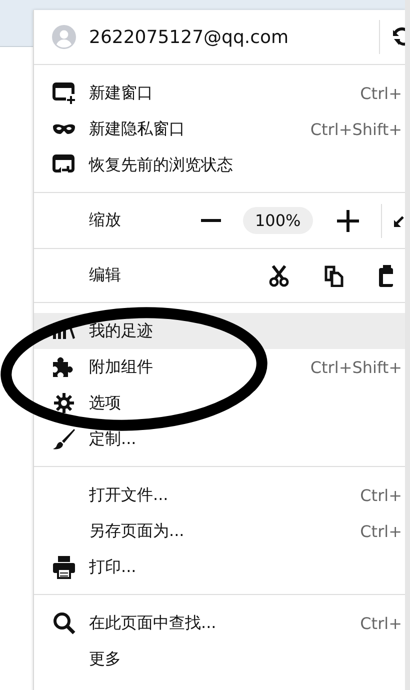 This screenshot has height=690, width=410. Describe the element at coordinates (105, 275) in the screenshot. I see `edit-label: 编辑` at that location.